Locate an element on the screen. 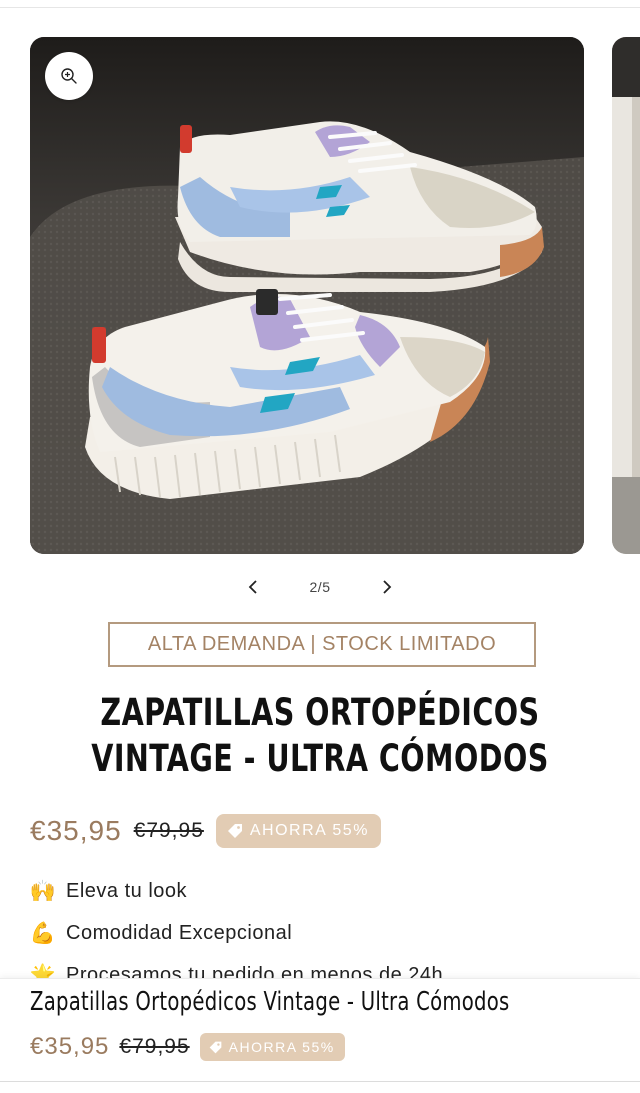  feature-text: Eleva tu look is located at coordinates (127, 890).